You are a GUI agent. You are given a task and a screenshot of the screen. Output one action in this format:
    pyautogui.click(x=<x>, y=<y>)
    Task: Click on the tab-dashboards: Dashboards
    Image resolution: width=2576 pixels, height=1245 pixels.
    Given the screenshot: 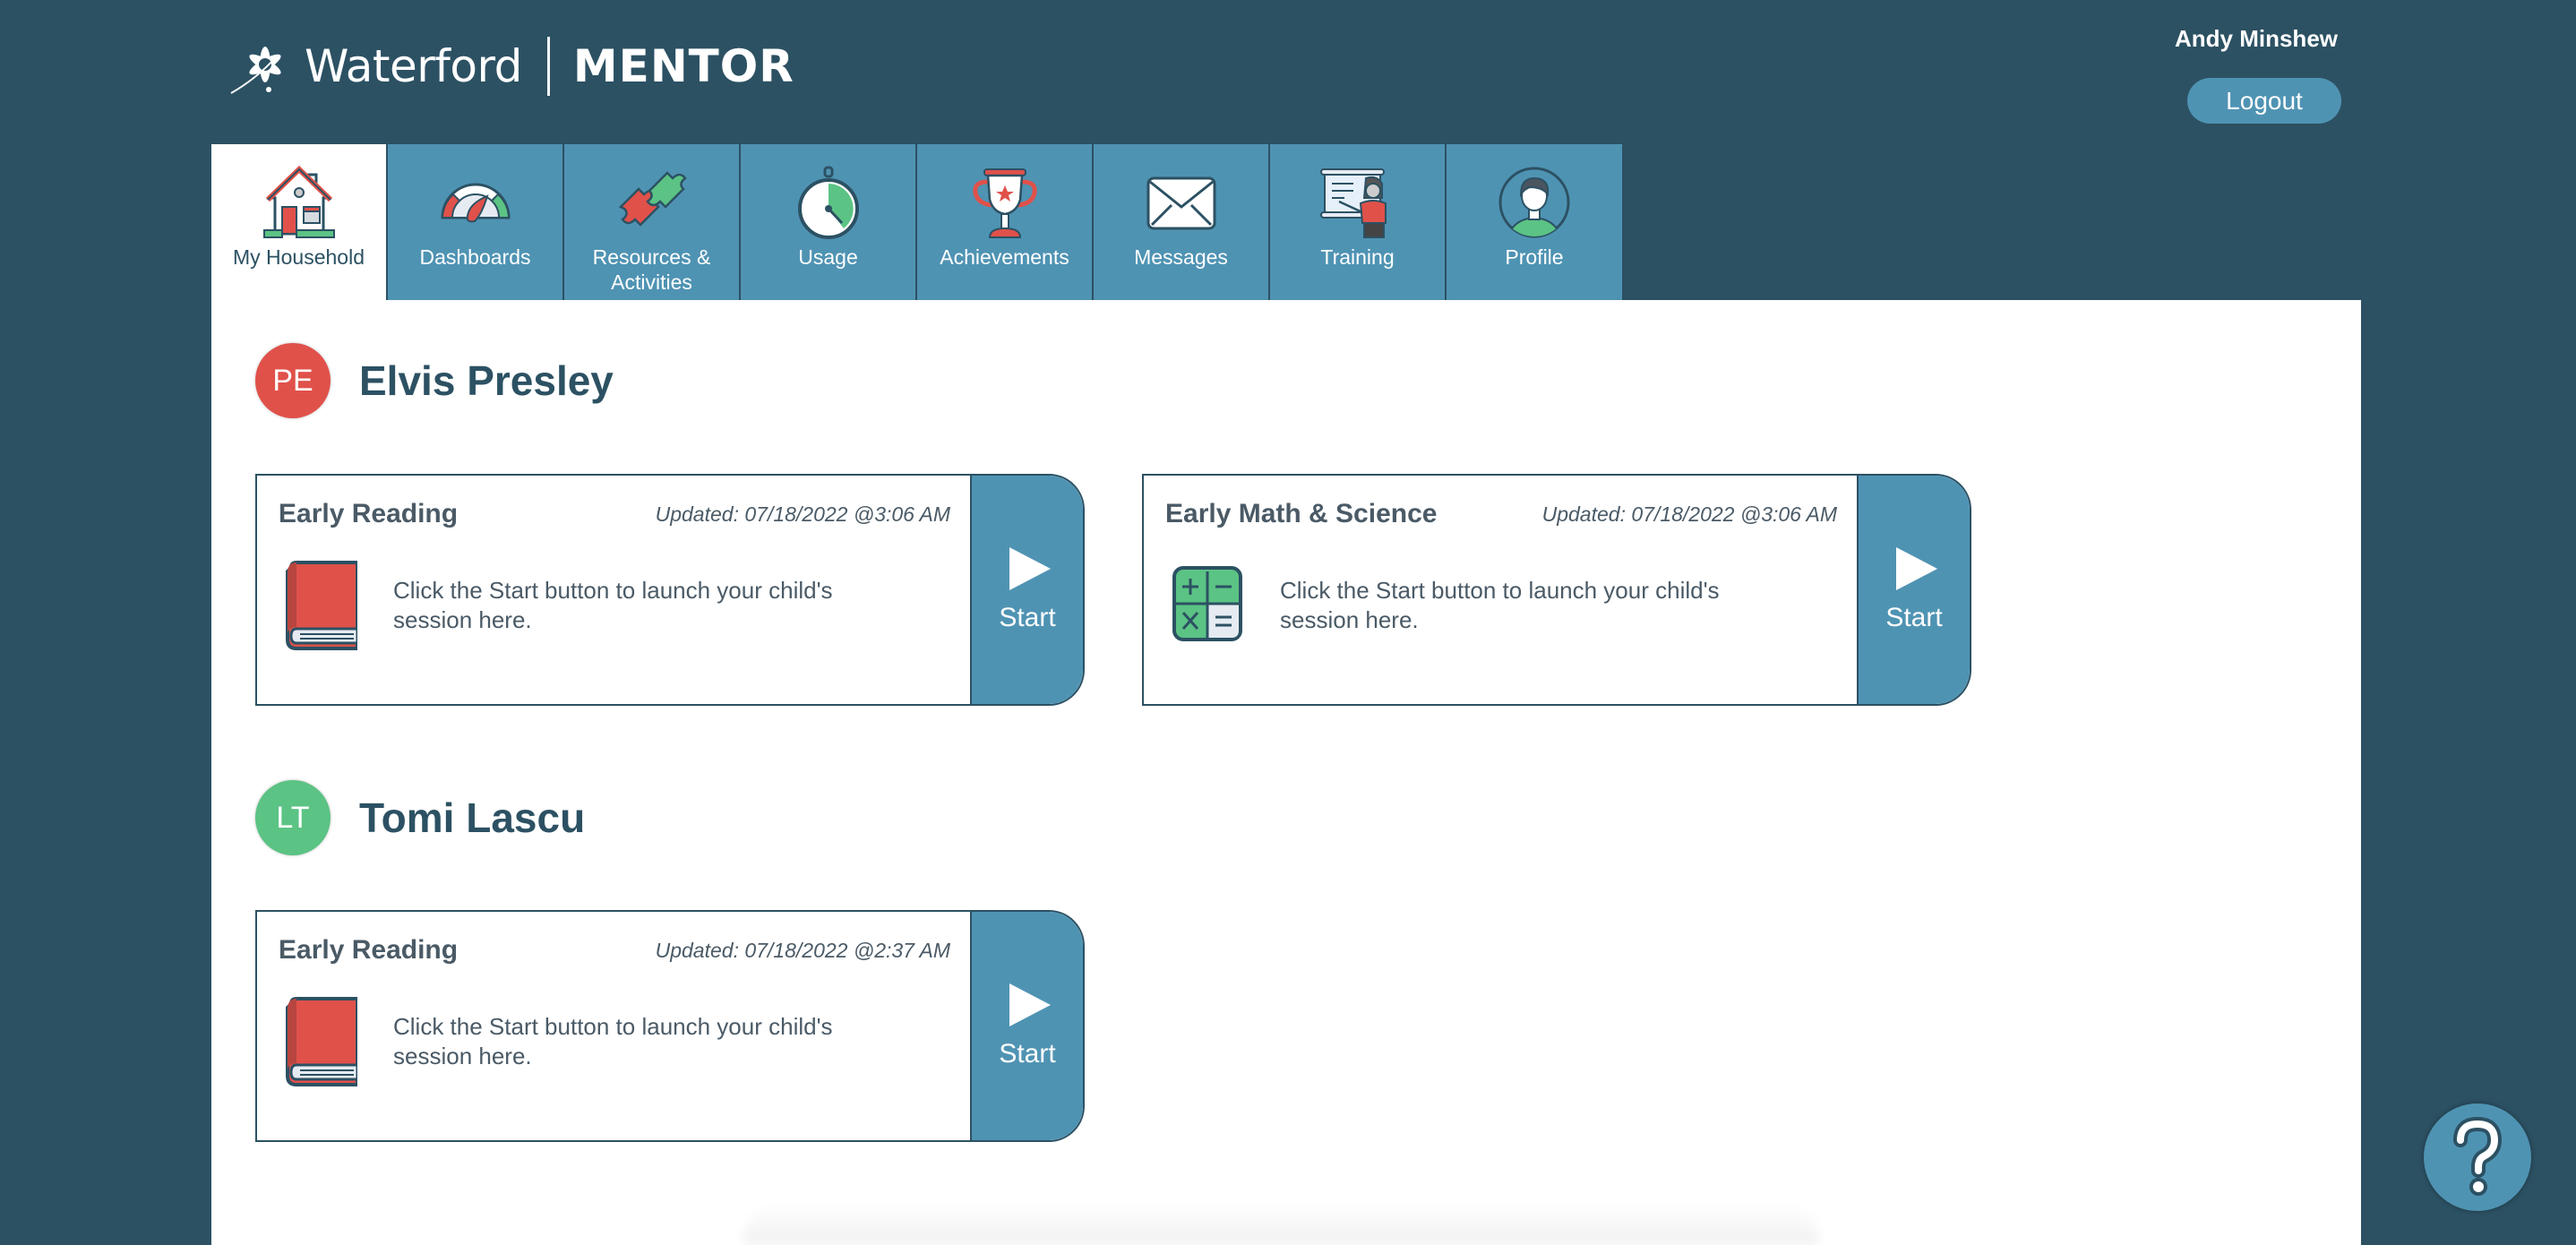 What is the action you would take?
    pyautogui.click(x=476, y=222)
    